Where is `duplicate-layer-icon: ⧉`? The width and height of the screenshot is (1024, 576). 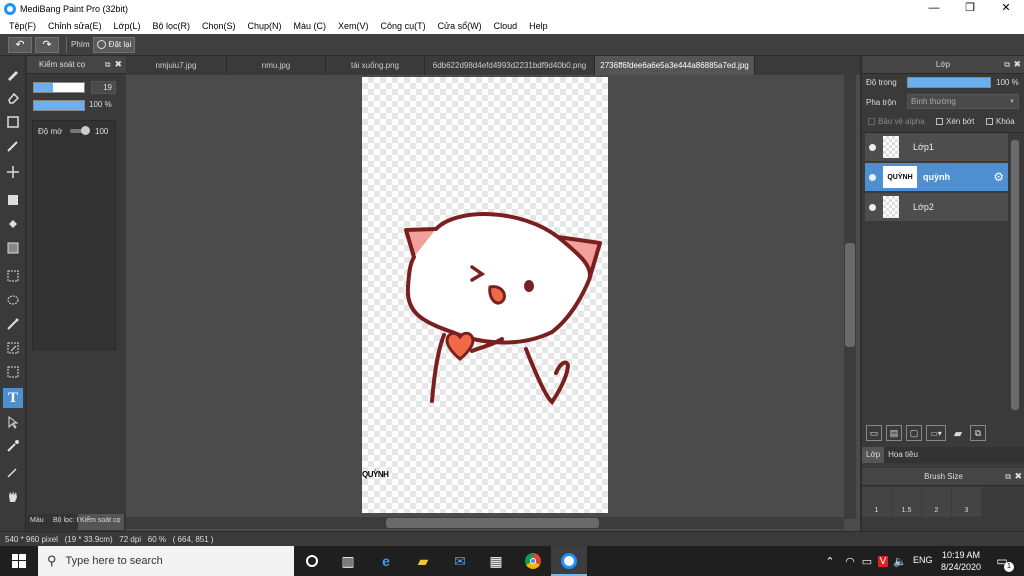 duplicate-layer-icon: ⧉ is located at coordinates (978, 433).